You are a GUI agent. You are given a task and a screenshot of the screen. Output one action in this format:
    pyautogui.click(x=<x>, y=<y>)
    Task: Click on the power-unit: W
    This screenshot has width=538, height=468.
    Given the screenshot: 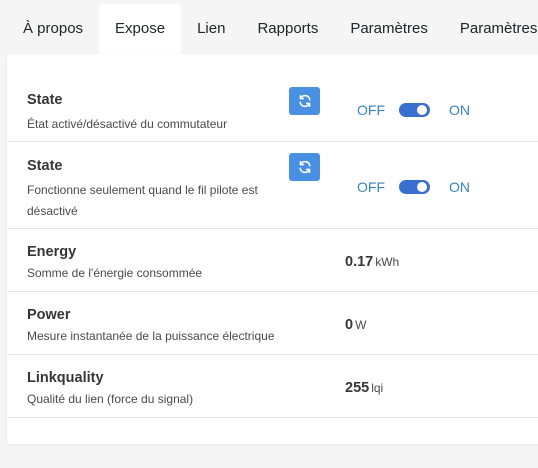 What is the action you would take?
    pyautogui.click(x=361, y=325)
    